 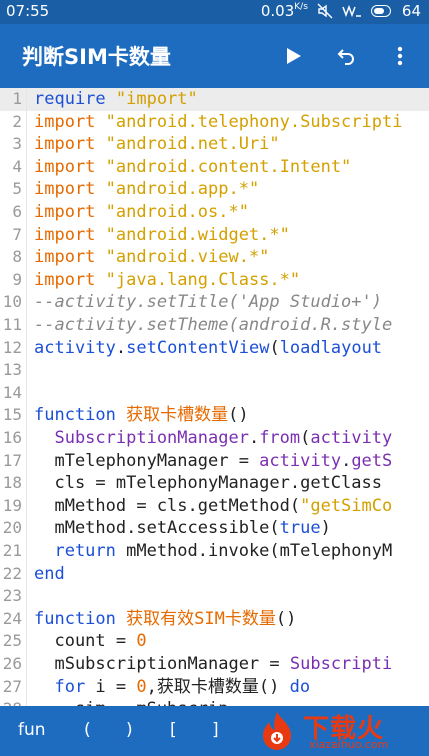 What do you see at coordinates (12, 573) in the screenshot?
I see `line-number: 22` at bounding box center [12, 573].